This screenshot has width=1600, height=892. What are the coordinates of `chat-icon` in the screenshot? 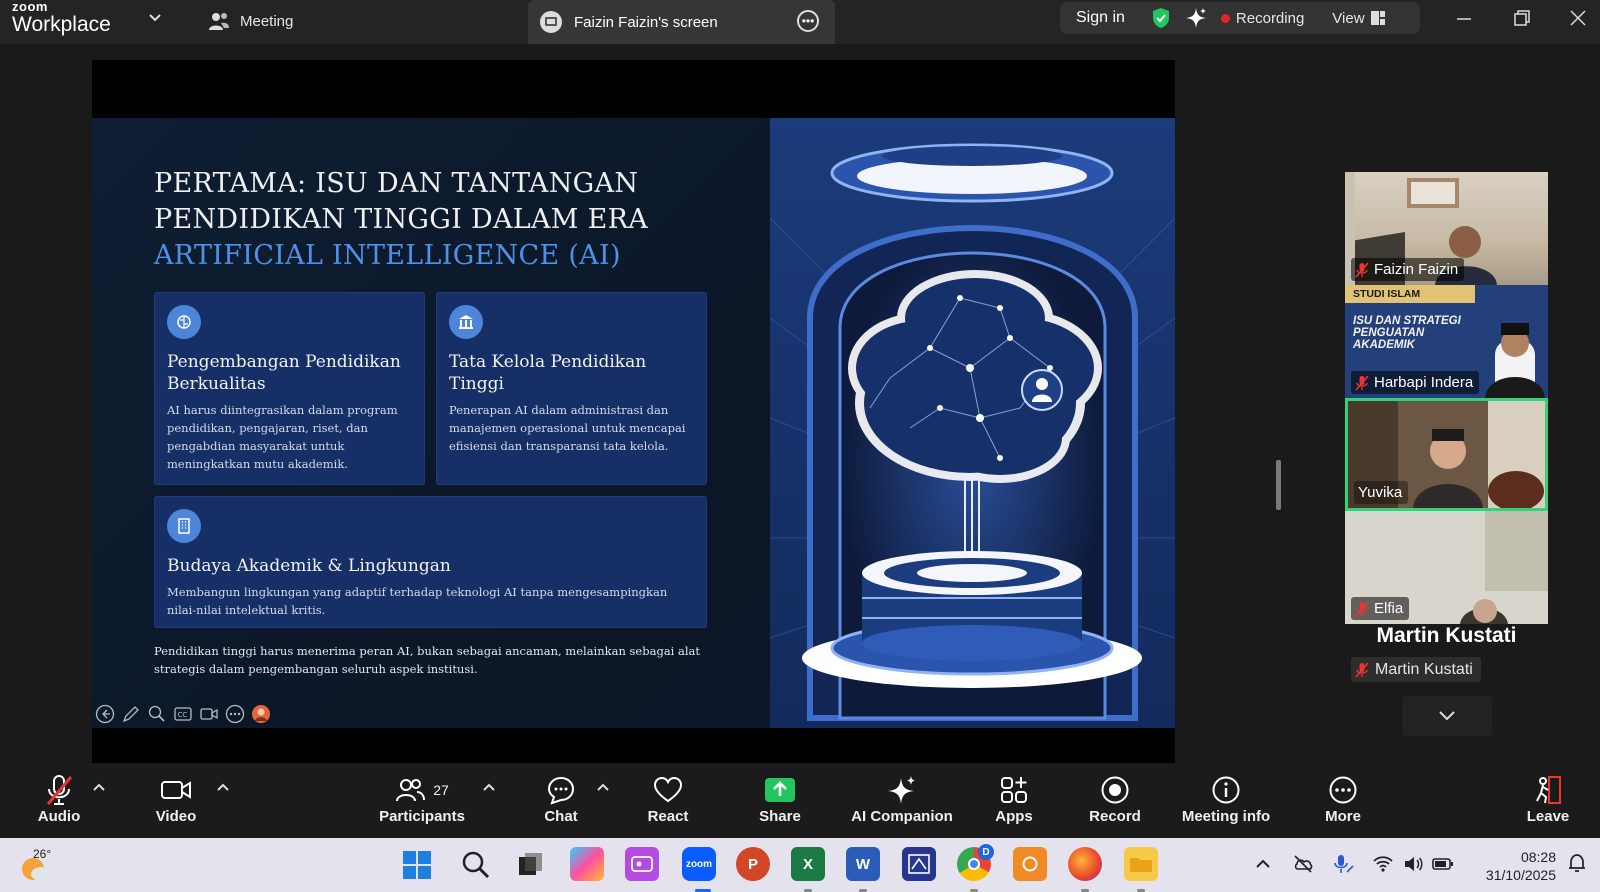 It's located at (561, 790).